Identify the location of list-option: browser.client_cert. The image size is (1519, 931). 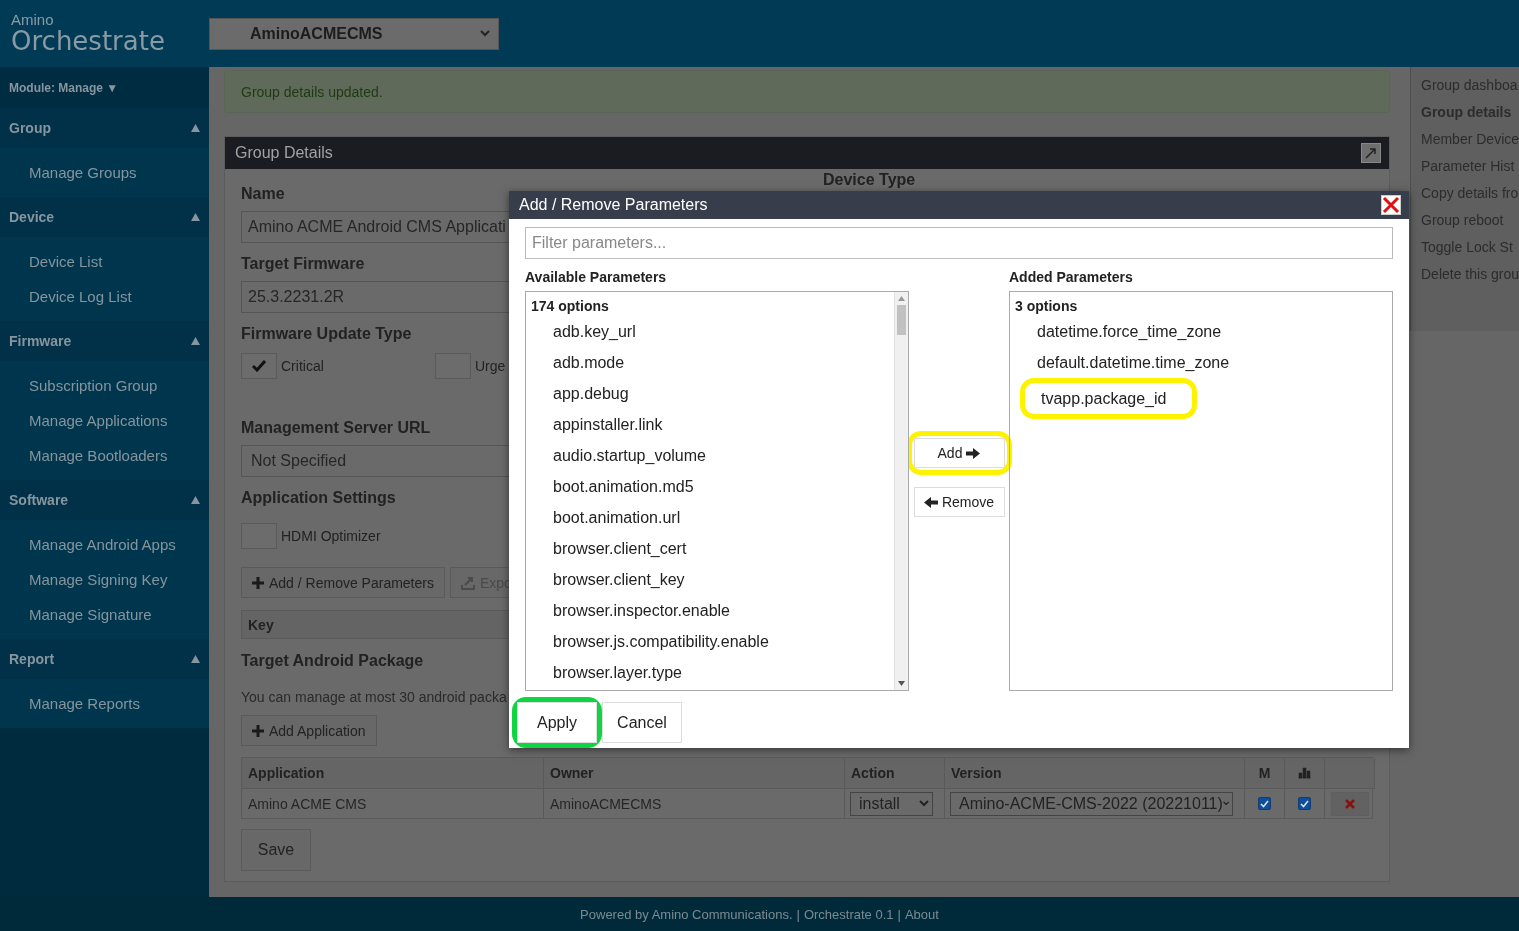
(712, 548).